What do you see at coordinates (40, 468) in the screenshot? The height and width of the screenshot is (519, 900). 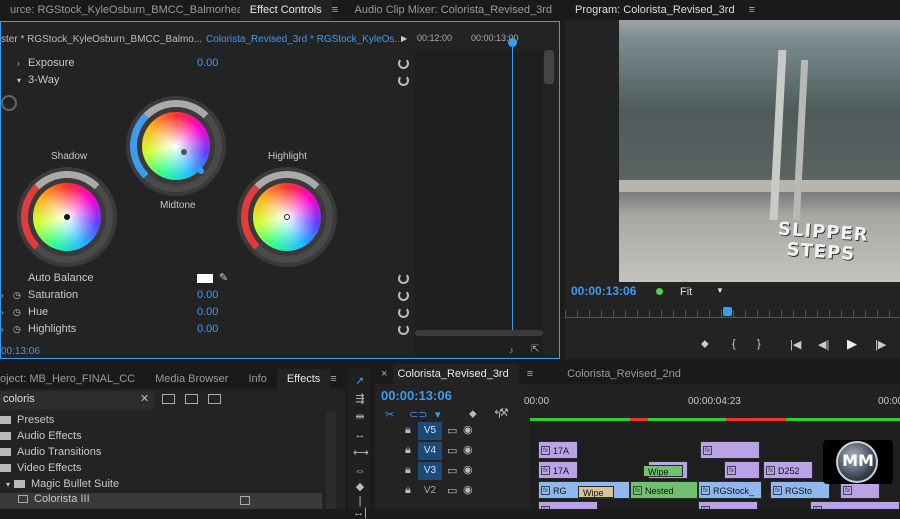 I see `list-item: Video Effects` at bounding box center [40, 468].